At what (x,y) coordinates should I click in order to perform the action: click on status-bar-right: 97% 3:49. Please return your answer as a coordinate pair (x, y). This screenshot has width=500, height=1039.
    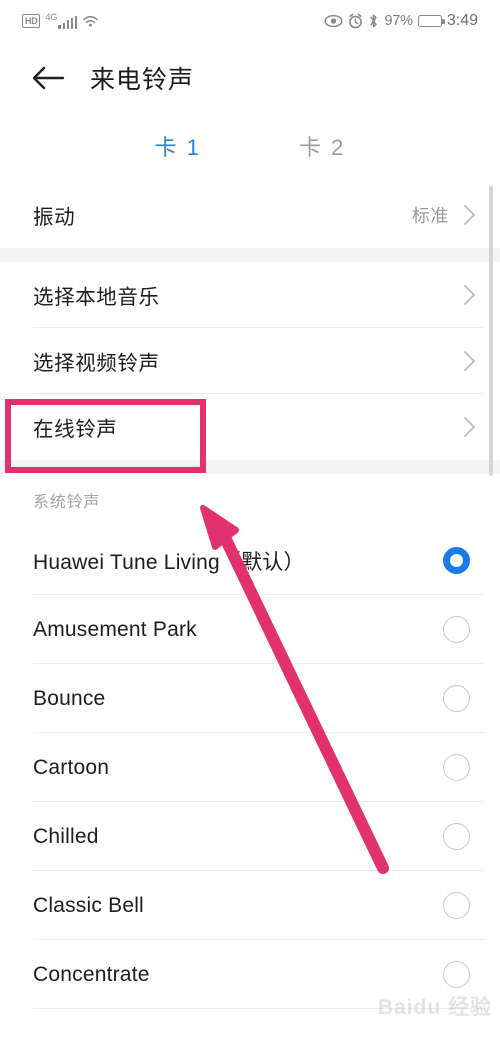
    Looking at the image, I should click on (401, 21).